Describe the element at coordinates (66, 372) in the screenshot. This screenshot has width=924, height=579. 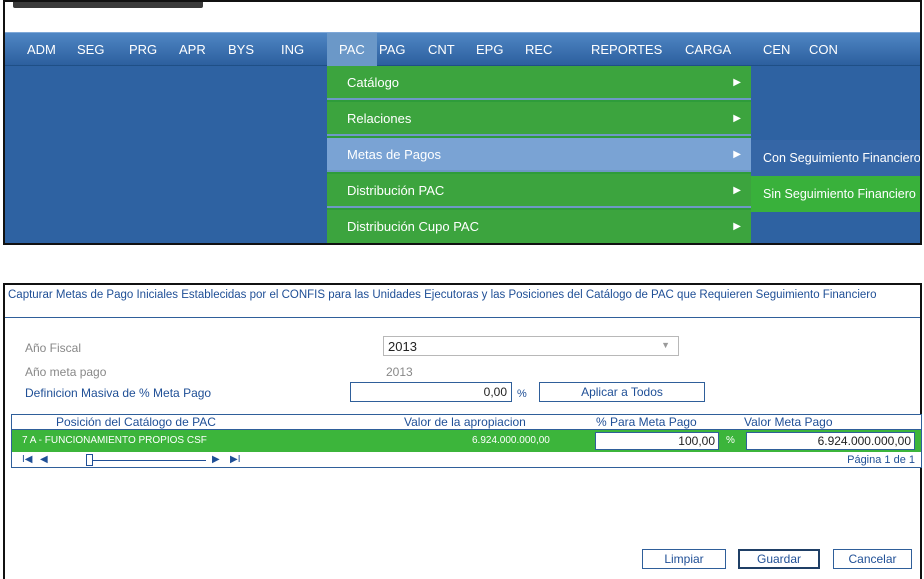
I see `meta-year-label: Año meta pago` at that location.